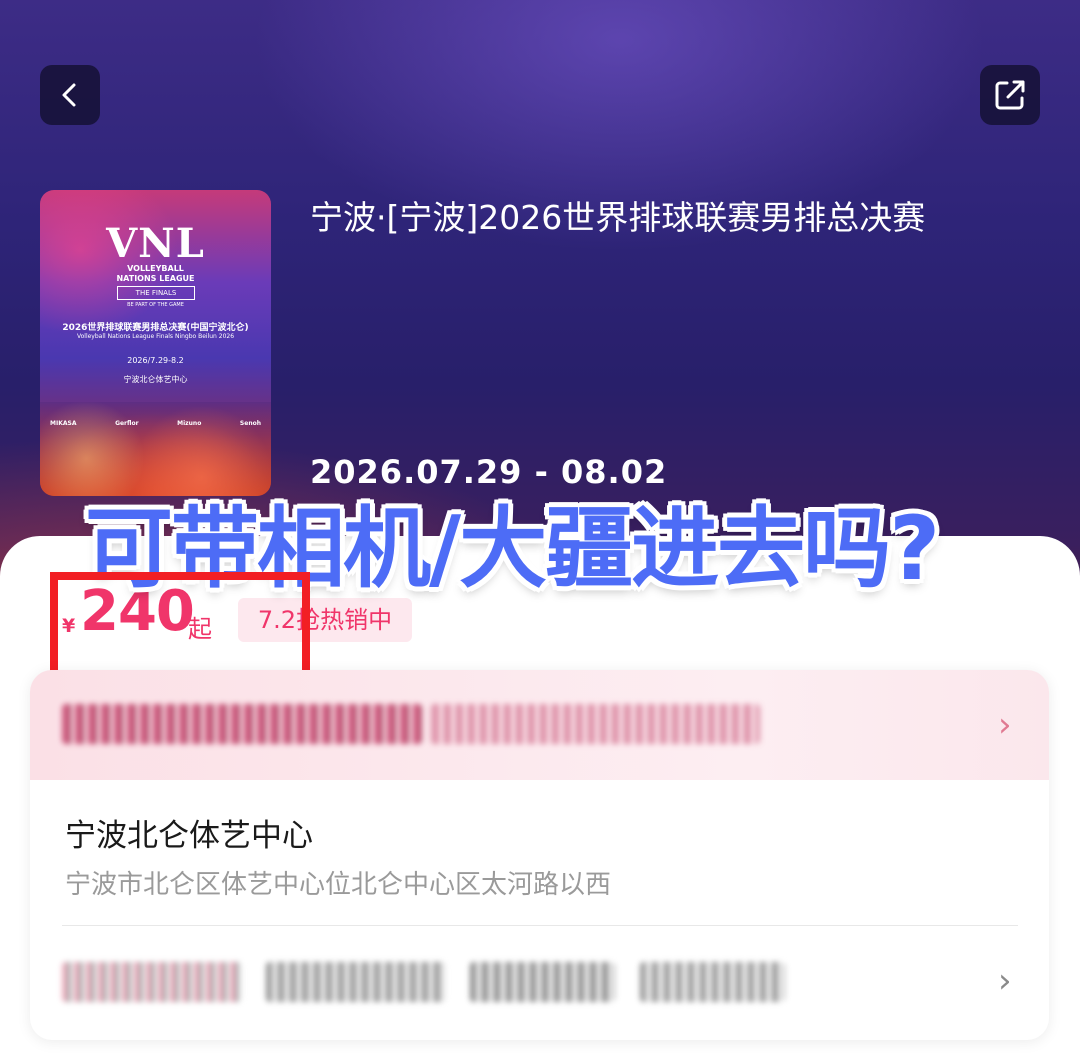 The image size is (1080, 1055). Describe the element at coordinates (155, 423) in the screenshot. I see `poster-sponsors: MIKASA Gerflor Mizuno Senoh` at that location.